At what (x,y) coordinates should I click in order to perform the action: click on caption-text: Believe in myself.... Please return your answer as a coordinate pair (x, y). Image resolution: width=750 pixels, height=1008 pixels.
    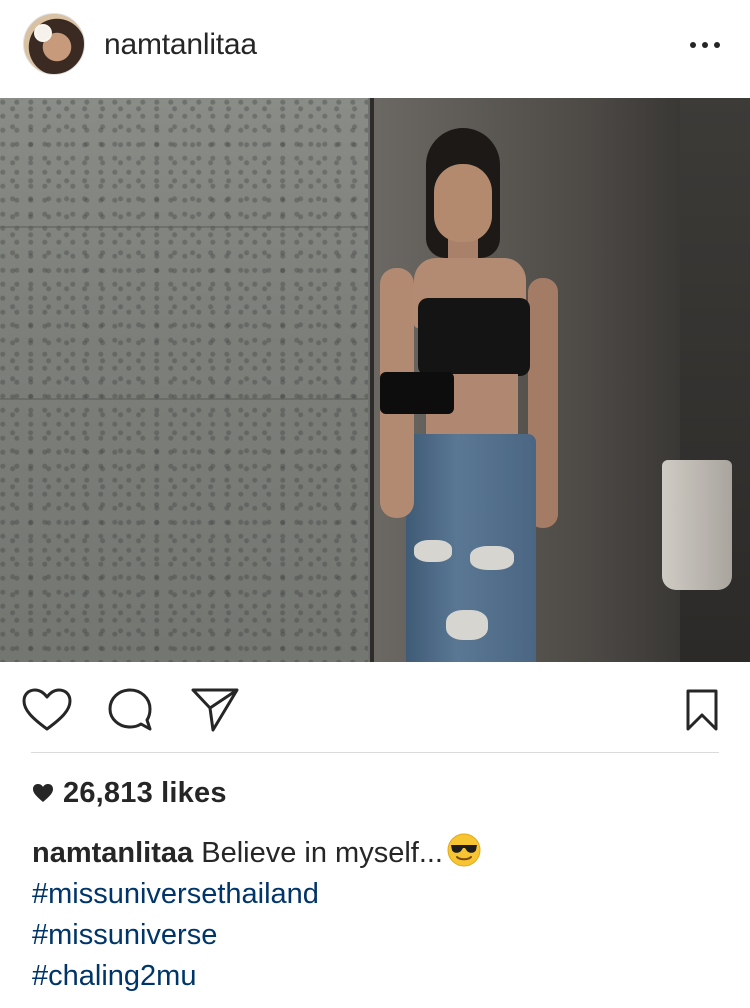
    Looking at the image, I should click on (322, 853).